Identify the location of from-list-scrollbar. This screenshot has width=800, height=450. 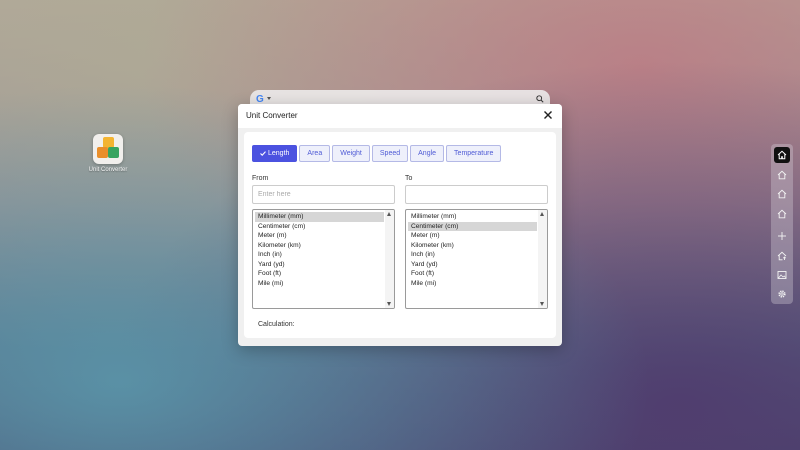
(389, 259).